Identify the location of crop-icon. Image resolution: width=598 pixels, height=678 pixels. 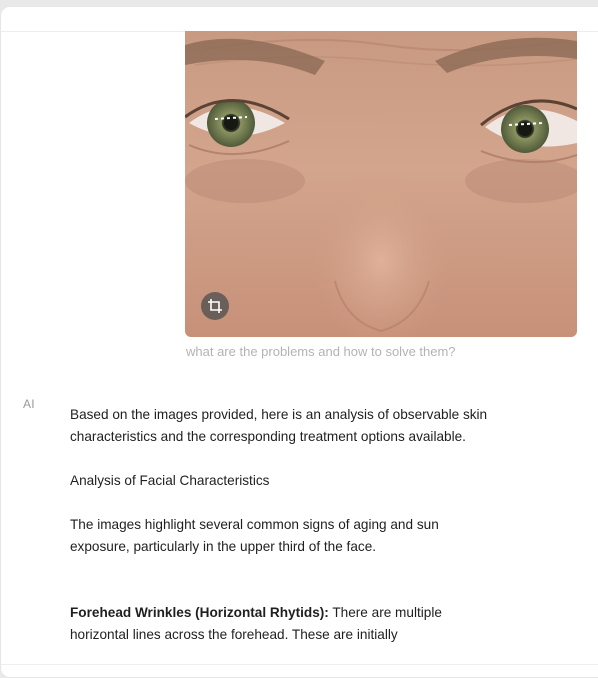
(215, 306).